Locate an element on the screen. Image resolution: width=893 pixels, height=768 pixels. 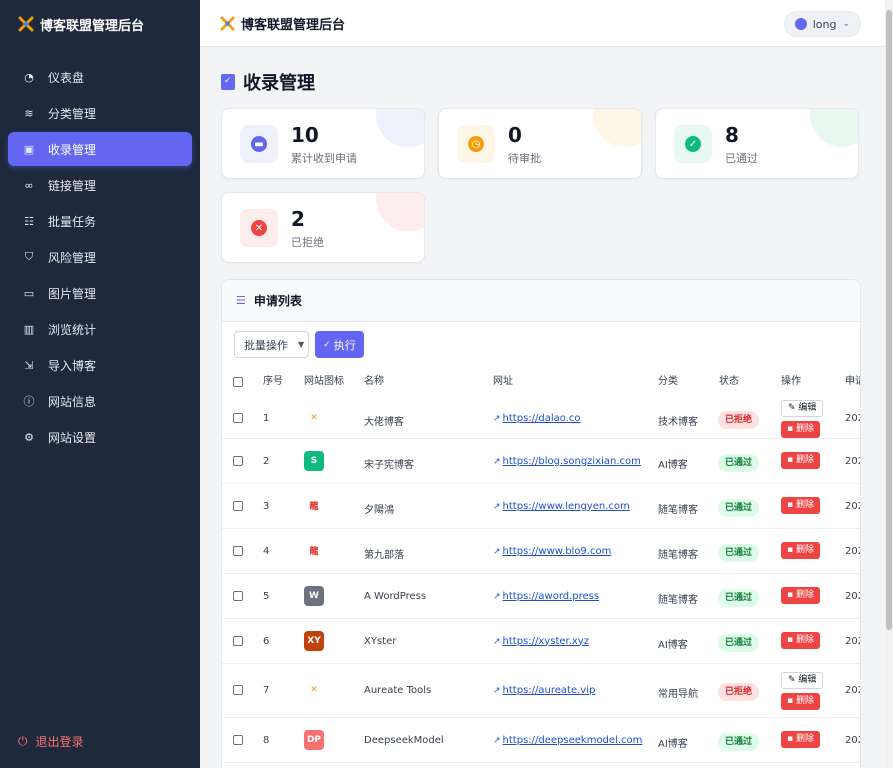
sidebar-item-1: ≋ 分类管理 is located at coordinates (100, 113).